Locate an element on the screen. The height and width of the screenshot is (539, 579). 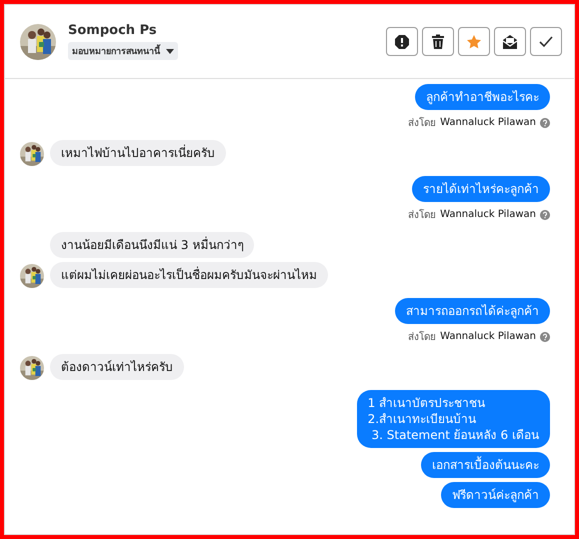
done-button is located at coordinates (546, 41).